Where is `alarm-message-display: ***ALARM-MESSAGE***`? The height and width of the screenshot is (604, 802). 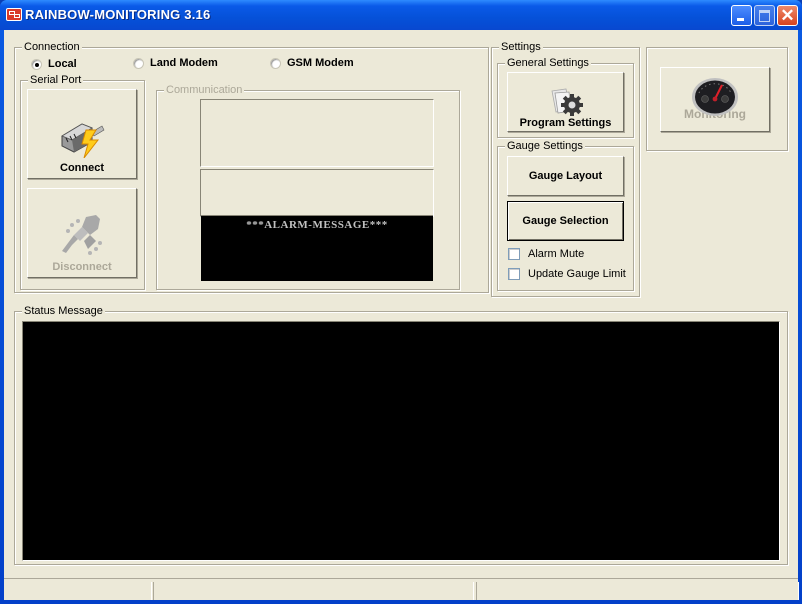 alarm-message-display: ***ALARM-MESSAGE*** is located at coordinates (317, 248).